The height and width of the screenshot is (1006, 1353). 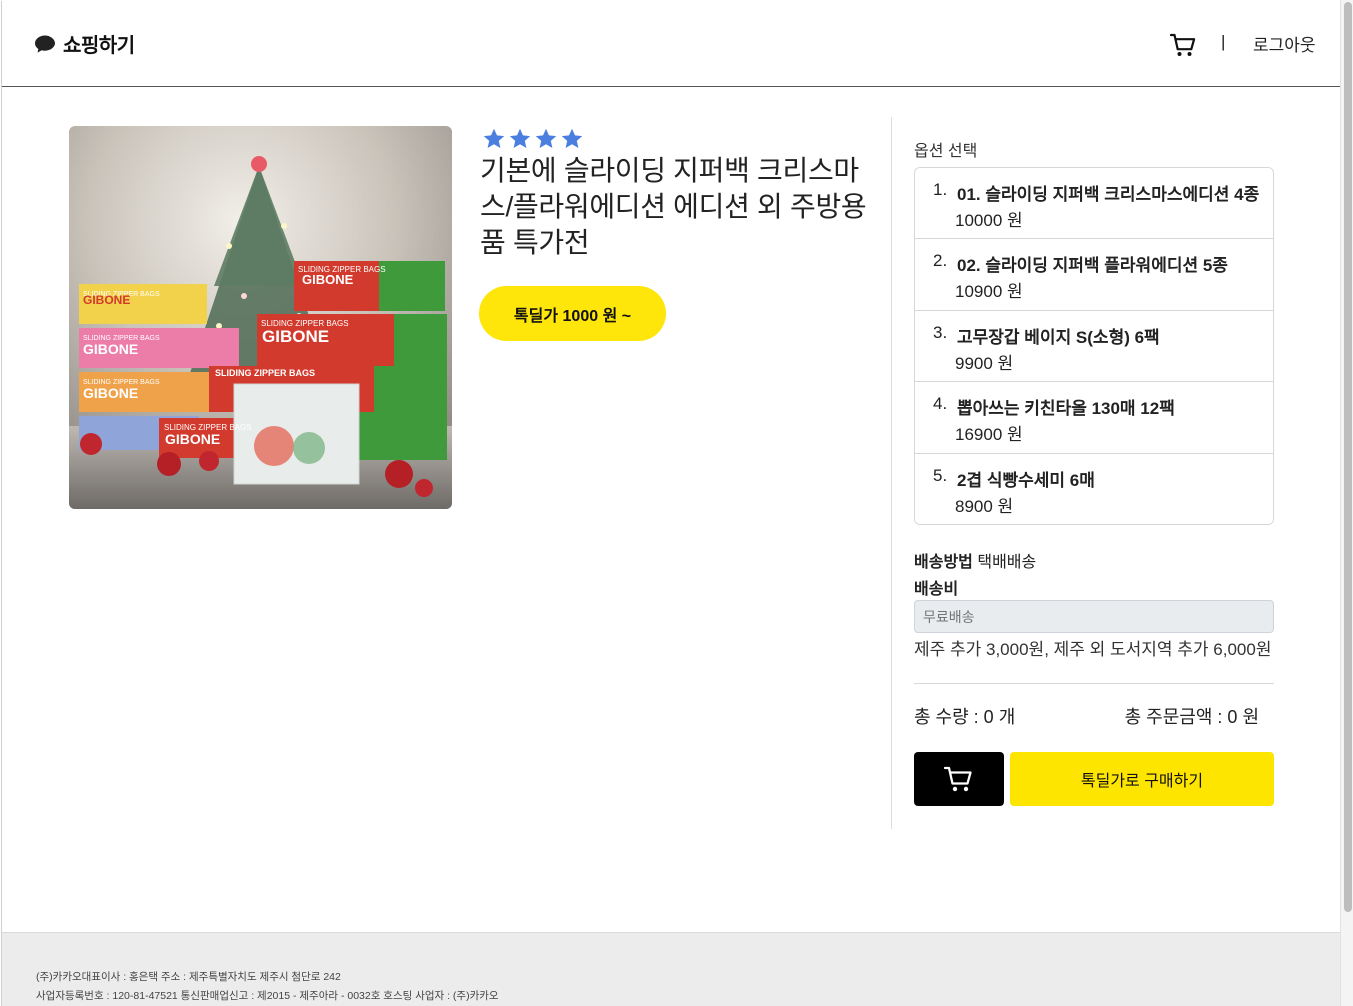 What do you see at coordinates (1066, 409) in the screenshot?
I see `option-name: 뽑아쓰는 키친타올 130매 12팩` at bounding box center [1066, 409].